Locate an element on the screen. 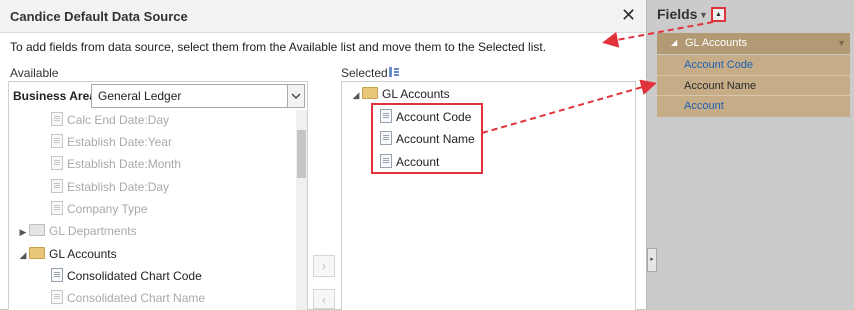 The width and height of the screenshot is (854, 310). annotation-arrows is located at coordinates (597, 77).